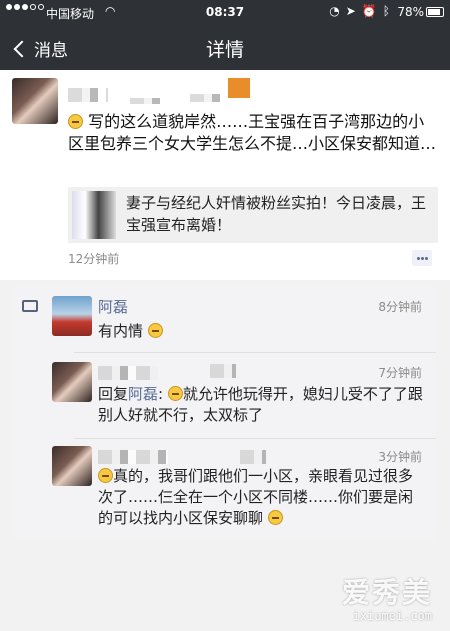 The width and height of the screenshot is (450, 631). I want to click on link-thumbnail, so click(94, 215).